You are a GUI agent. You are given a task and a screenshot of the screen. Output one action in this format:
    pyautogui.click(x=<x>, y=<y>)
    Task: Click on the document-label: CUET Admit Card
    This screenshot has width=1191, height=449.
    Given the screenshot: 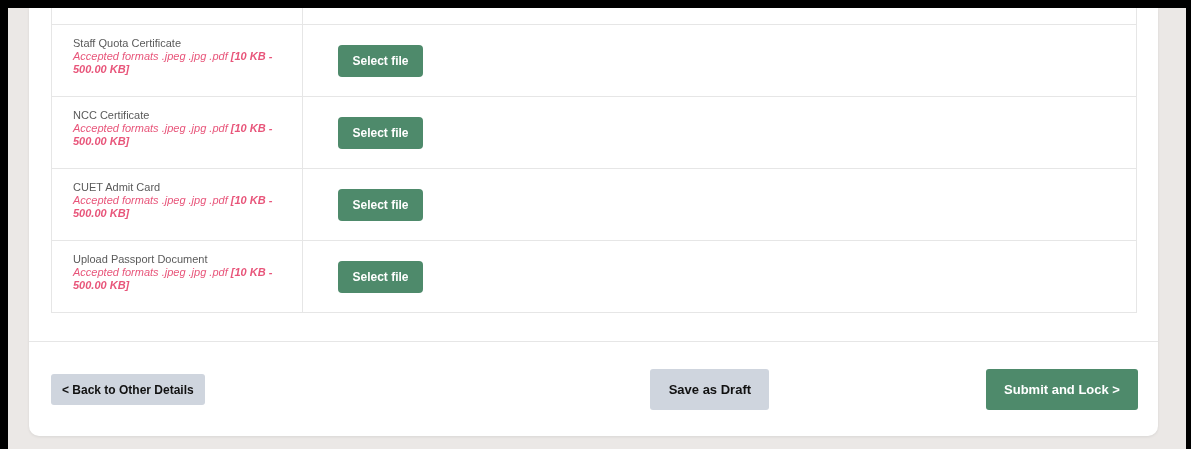 What is the action you would take?
    pyautogui.click(x=117, y=187)
    